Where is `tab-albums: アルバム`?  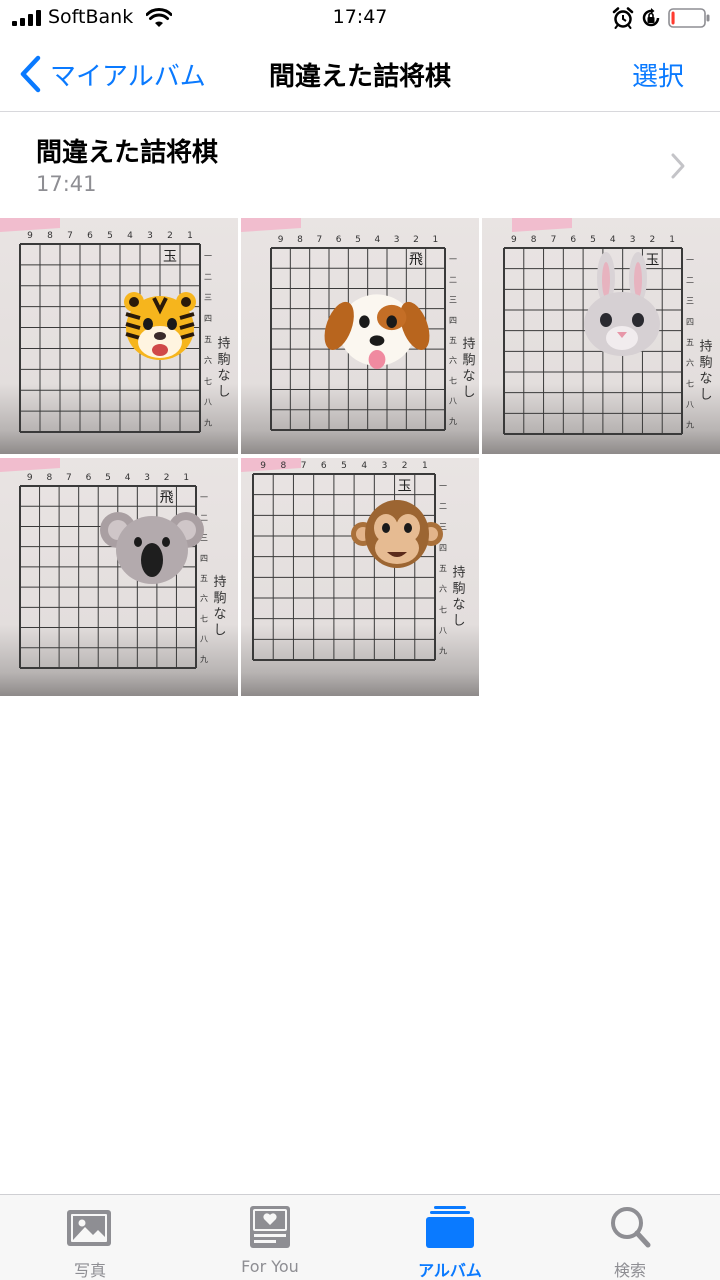
tab-albums: アルバム is located at coordinates (450, 1237).